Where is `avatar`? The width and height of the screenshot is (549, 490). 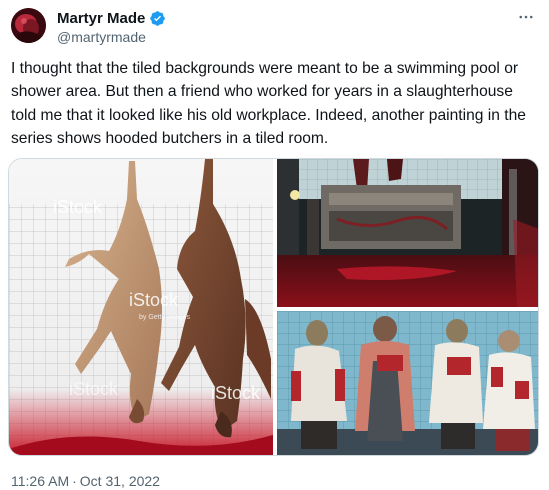
avatar is located at coordinates (28, 25).